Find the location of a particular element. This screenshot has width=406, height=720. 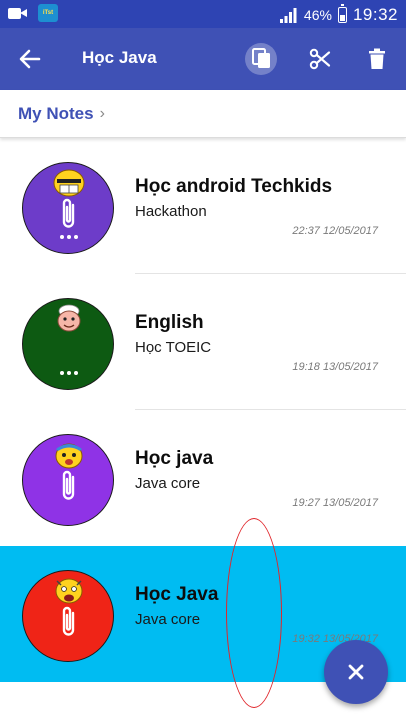

cut-button is located at coordinates (320, 59).